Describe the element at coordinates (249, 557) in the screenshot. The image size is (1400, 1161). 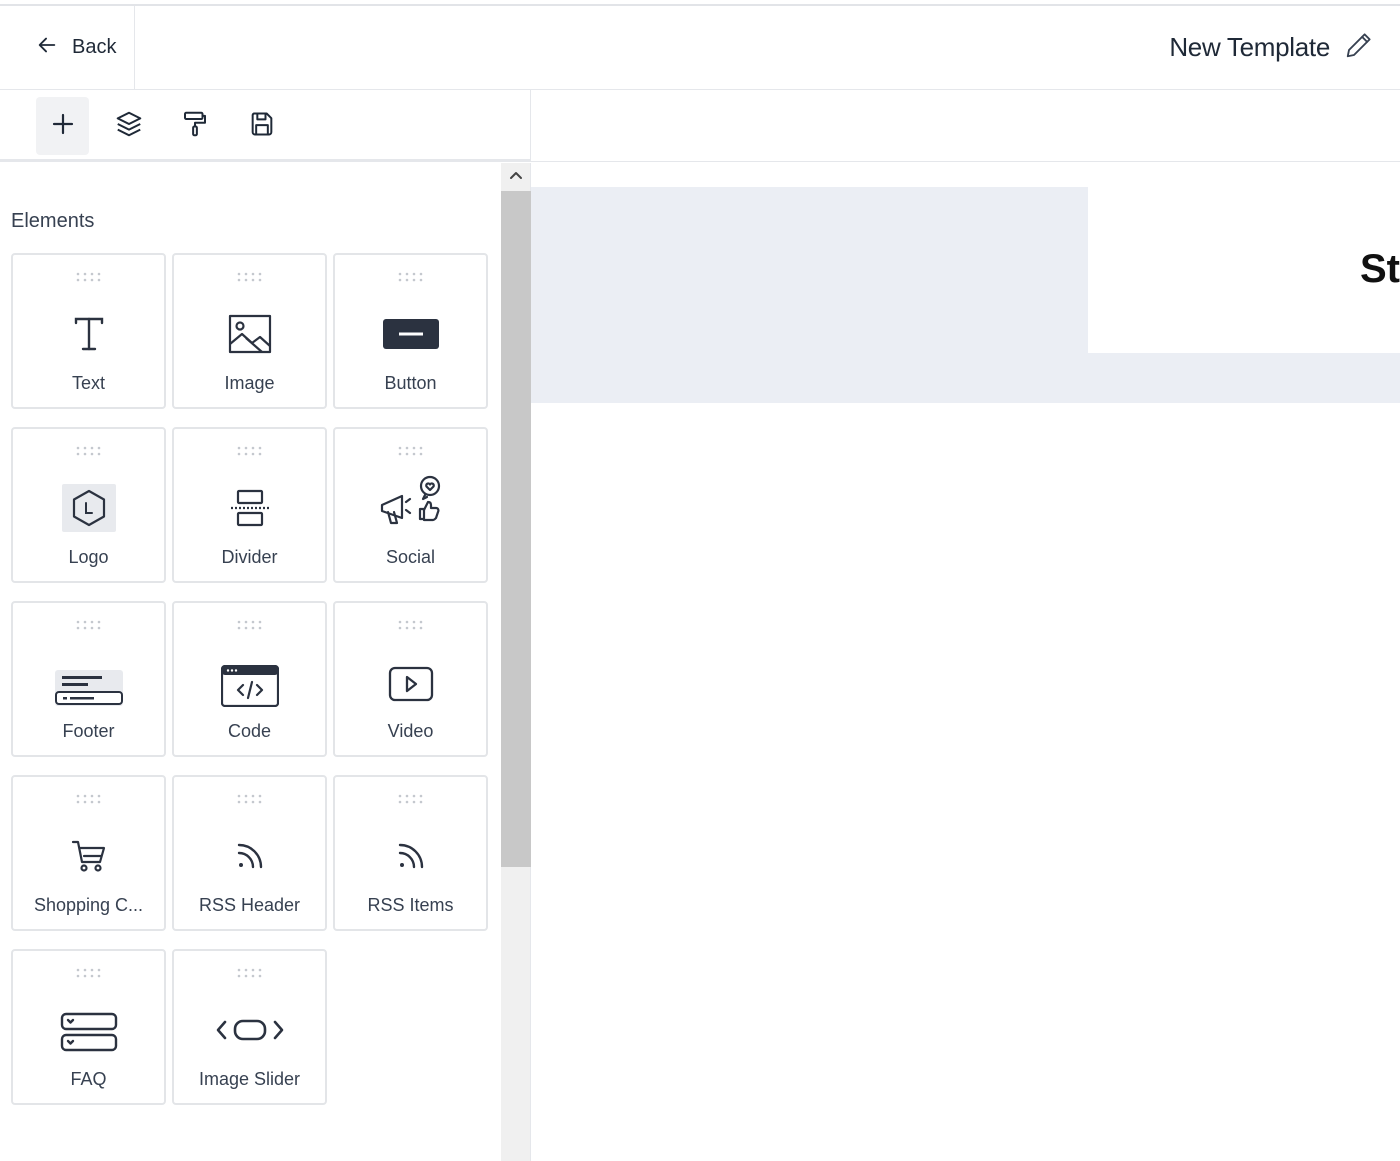
I see `element-label: Divider` at that location.